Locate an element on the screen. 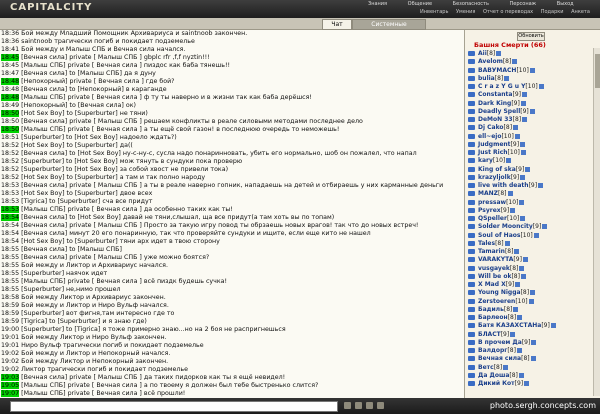 This screenshot has height=414, width=600. player-item: Aii[8] is located at coordinates (529, 54).